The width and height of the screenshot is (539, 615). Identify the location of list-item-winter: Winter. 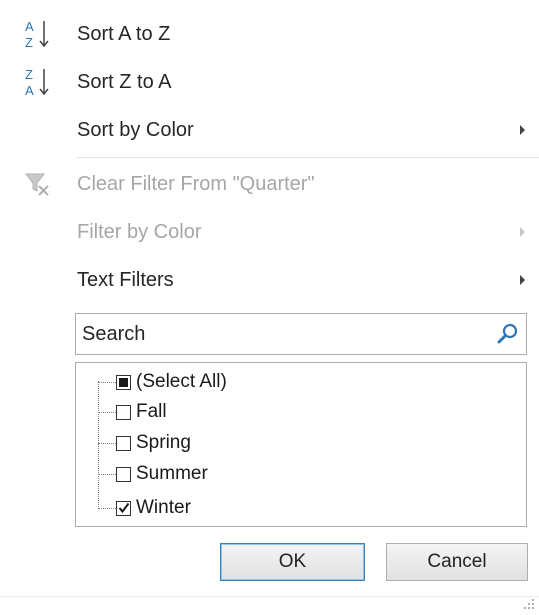
(144, 508).